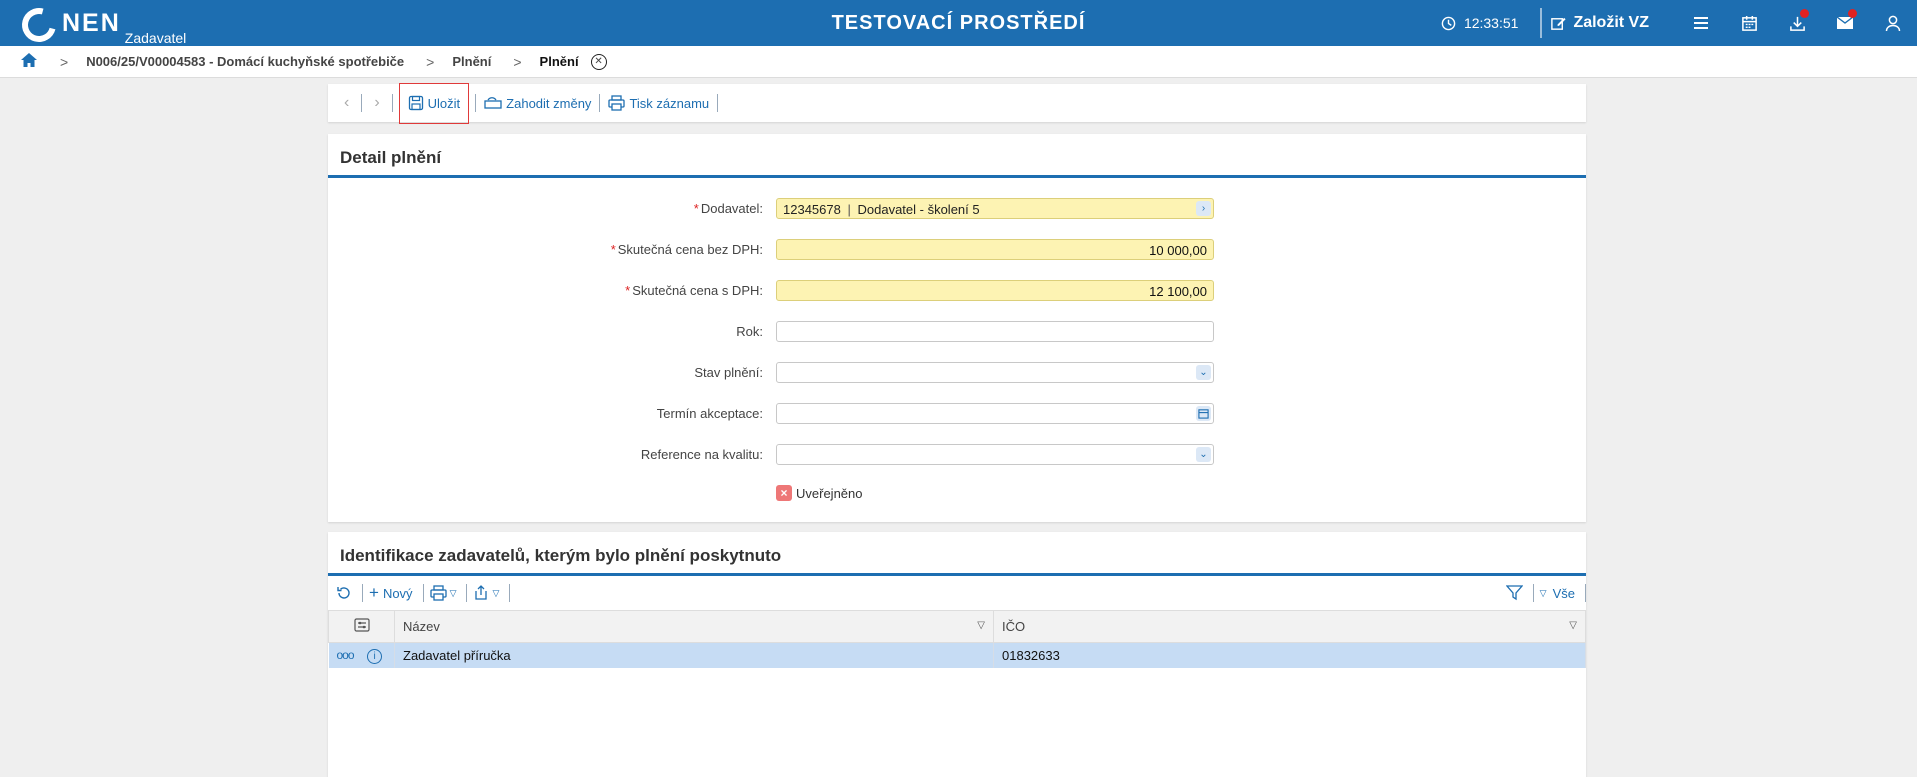 This screenshot has height=777, width=1917. Describe the element at coordinates (995, 290) in the screenshot. I see `price-vat-input: 12 100,00` at that location.